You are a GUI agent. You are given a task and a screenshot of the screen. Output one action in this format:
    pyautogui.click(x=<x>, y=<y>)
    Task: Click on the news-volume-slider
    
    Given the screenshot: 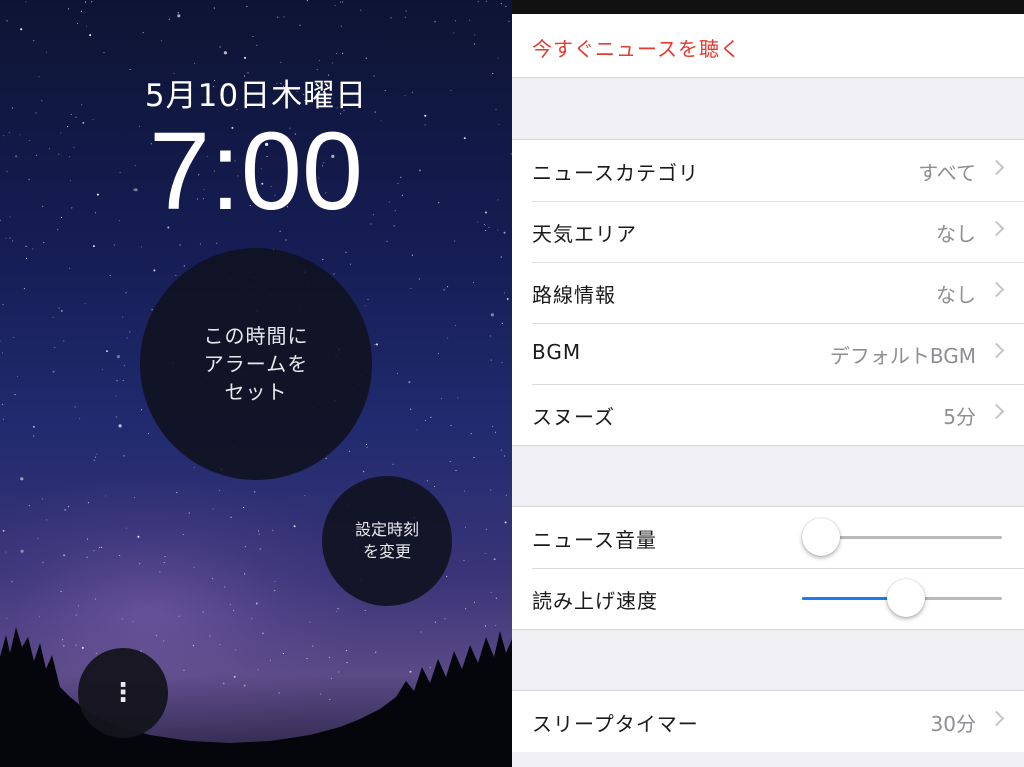 What is the action you would take?
    pyautogui.click(x=902, y=537)
    